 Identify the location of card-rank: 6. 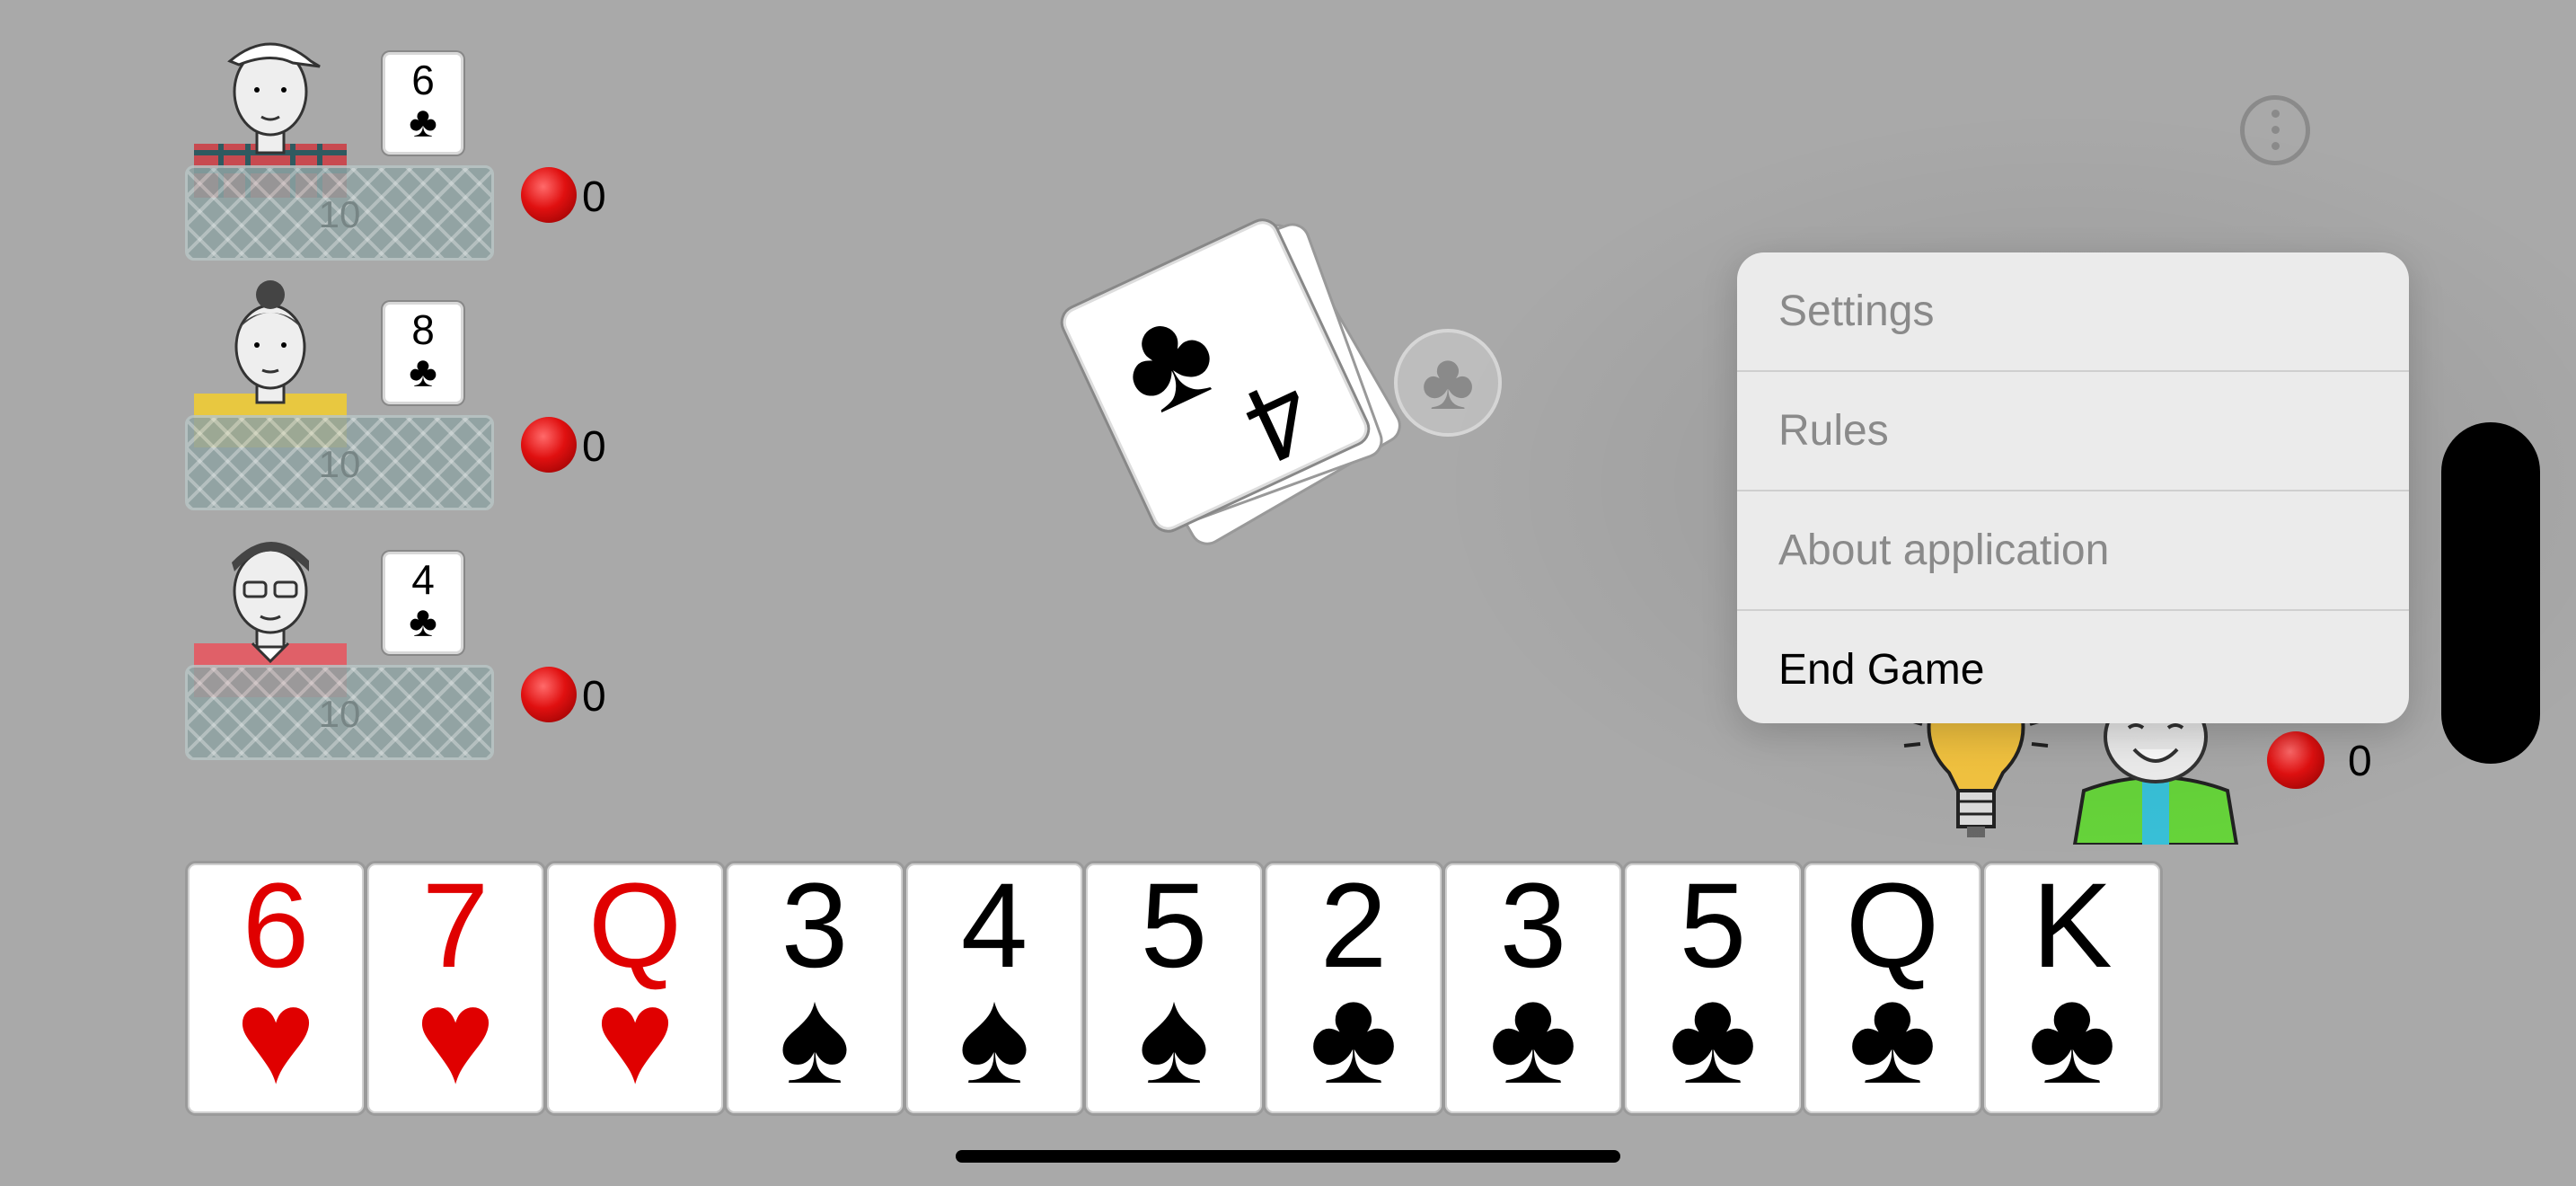
(423, 80).